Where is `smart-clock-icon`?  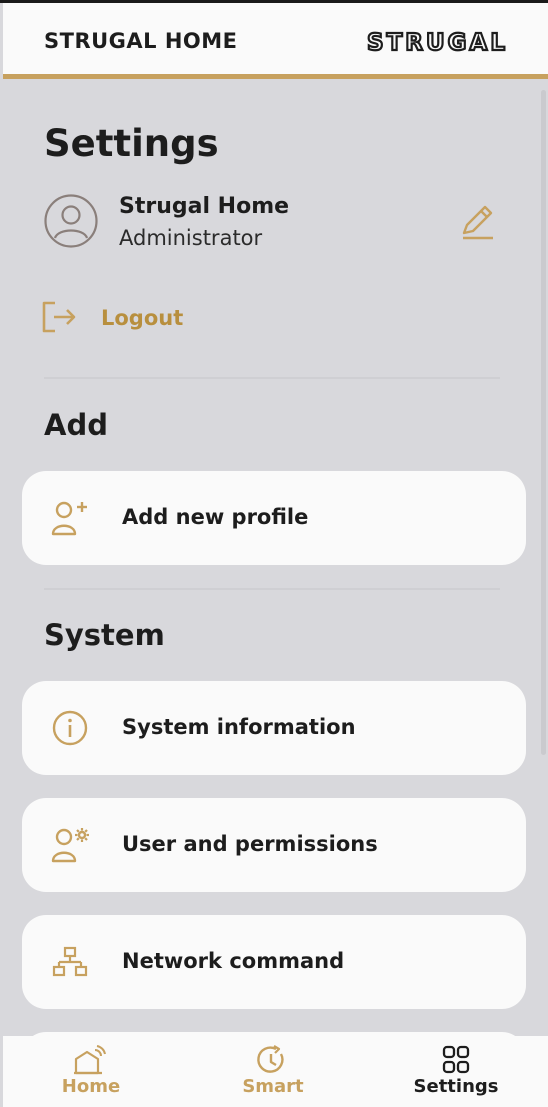 smart-clock-icon is located at coordinates (270, 1059).